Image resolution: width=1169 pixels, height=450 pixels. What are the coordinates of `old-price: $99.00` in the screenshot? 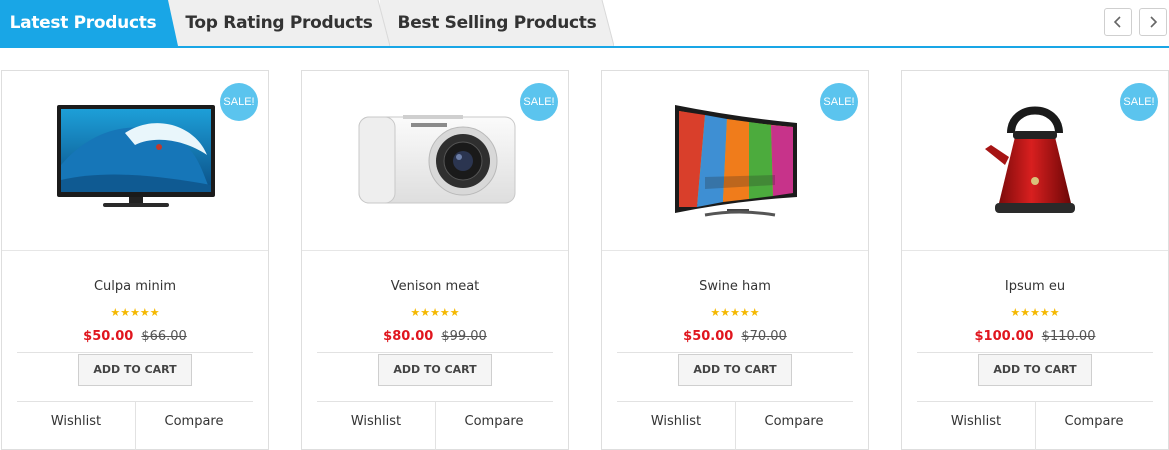 It's located at (464, 336).